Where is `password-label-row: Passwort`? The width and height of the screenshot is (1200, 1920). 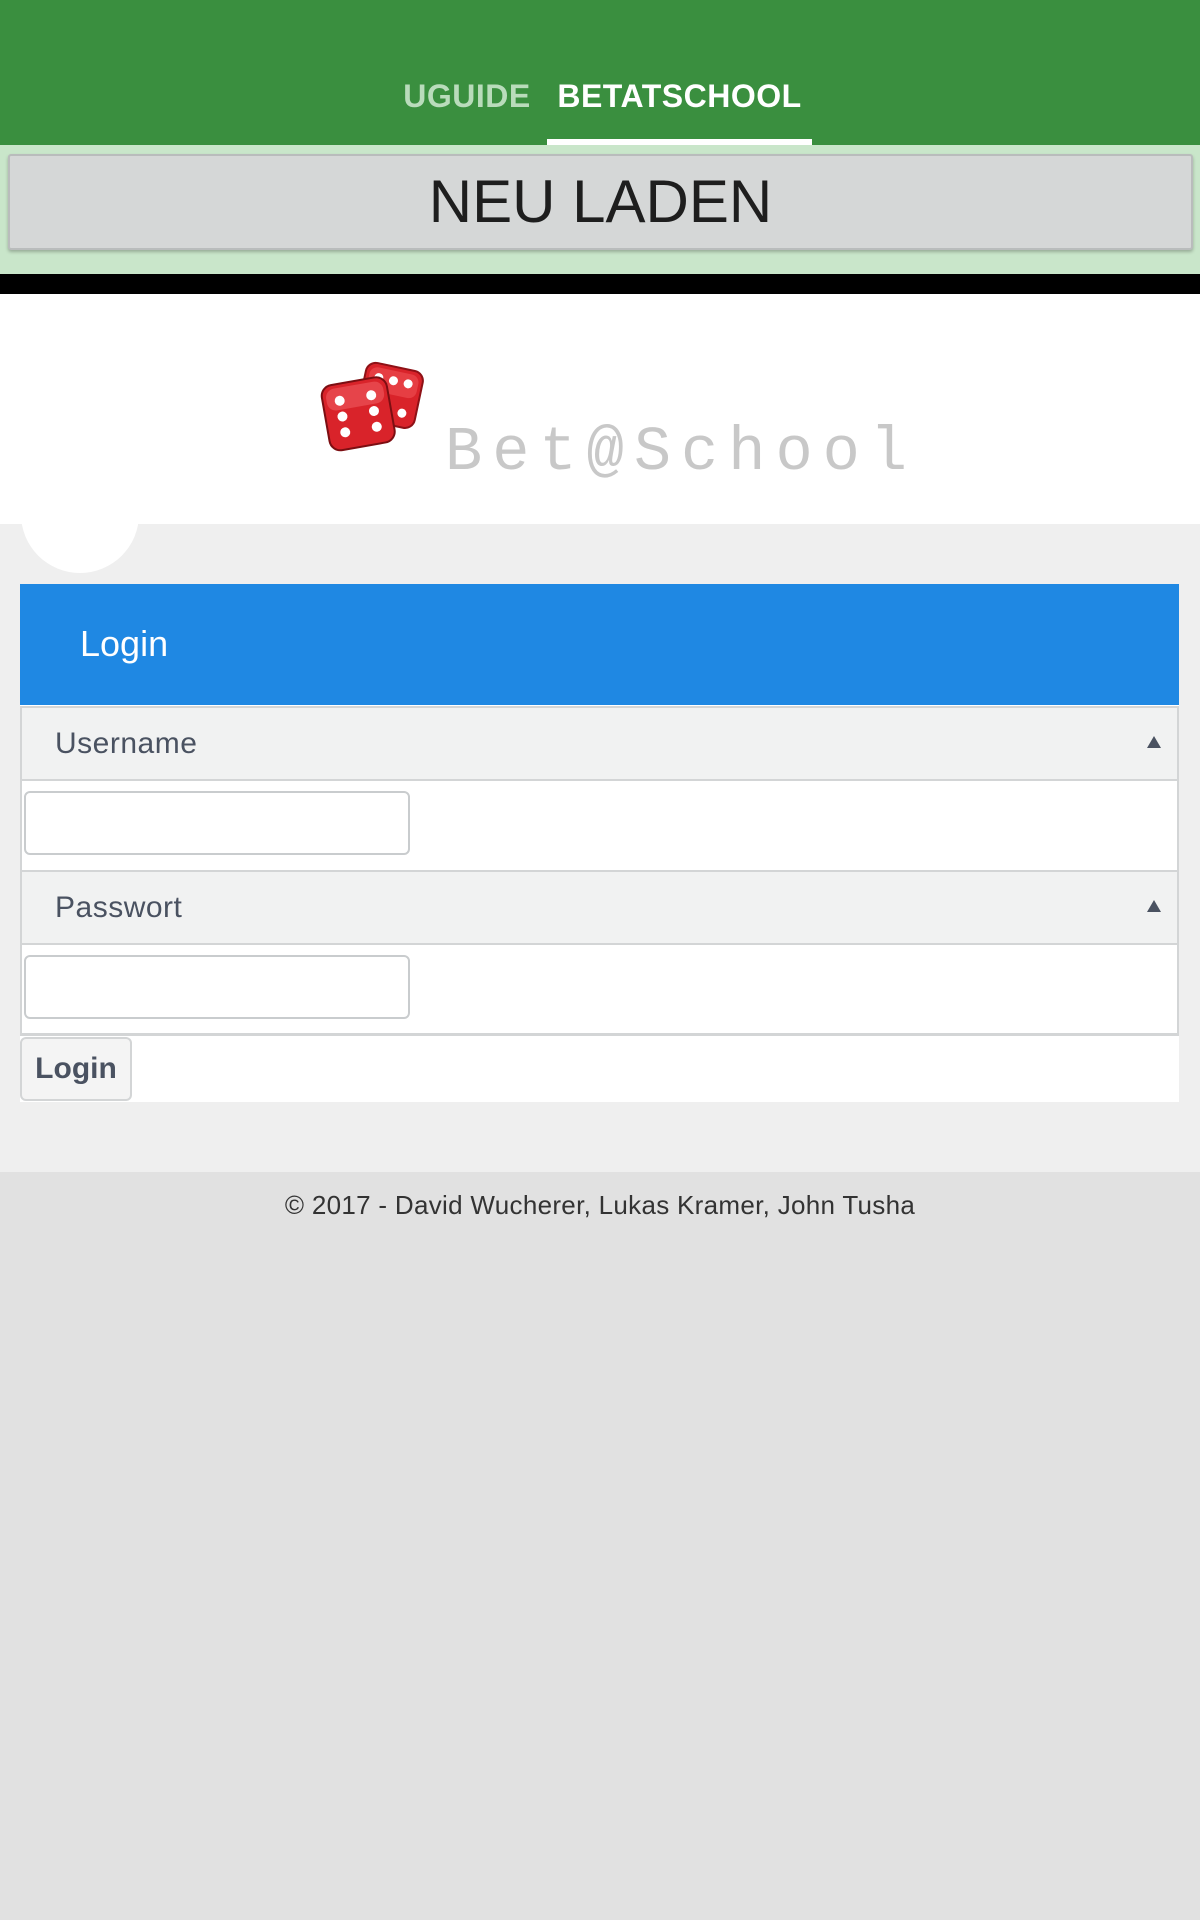
password-label-row: Passwort is located at coordinates (599, 907).